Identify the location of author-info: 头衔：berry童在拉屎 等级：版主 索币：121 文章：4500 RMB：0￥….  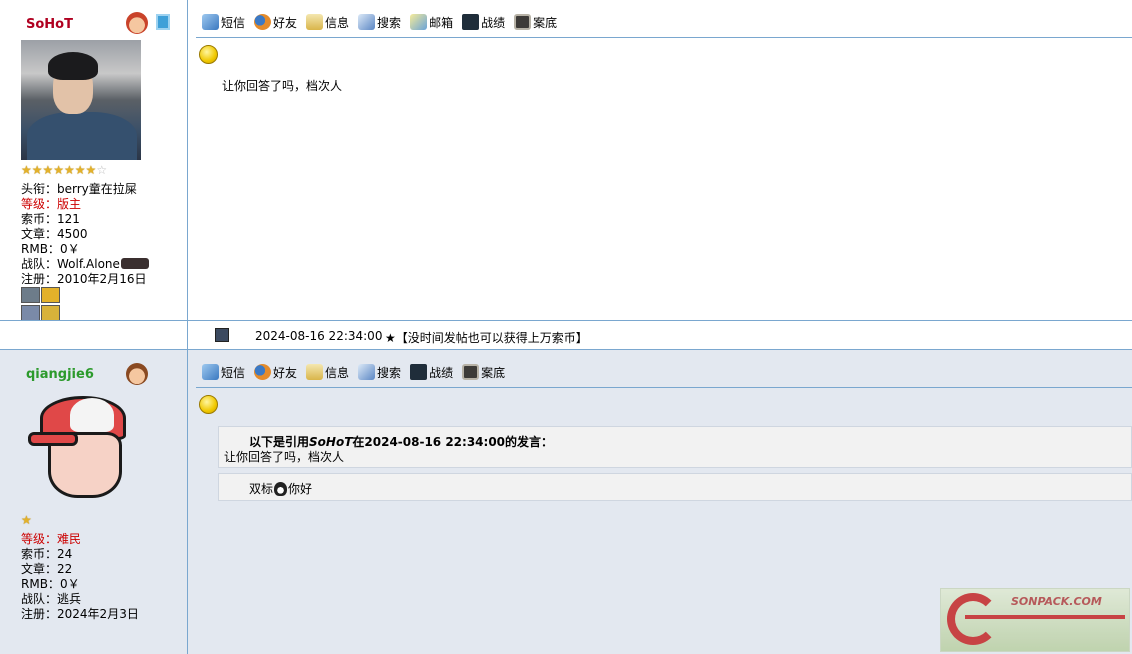
(85, 234).